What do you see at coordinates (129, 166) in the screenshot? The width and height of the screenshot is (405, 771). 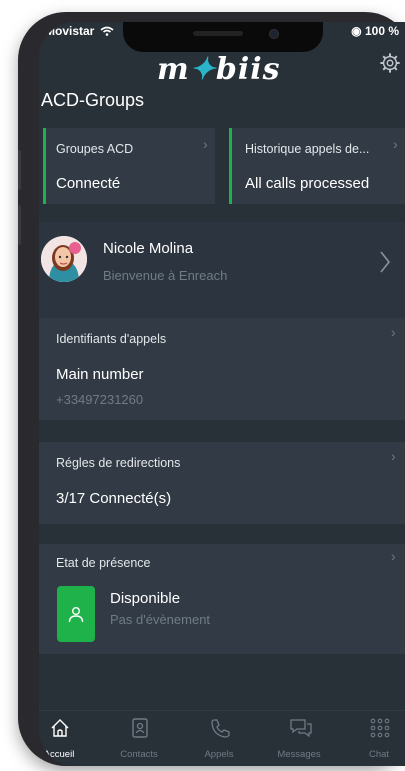 I see `acd-groups-card: Groupes ACD › Connecté` at bounding box center [129, 166].